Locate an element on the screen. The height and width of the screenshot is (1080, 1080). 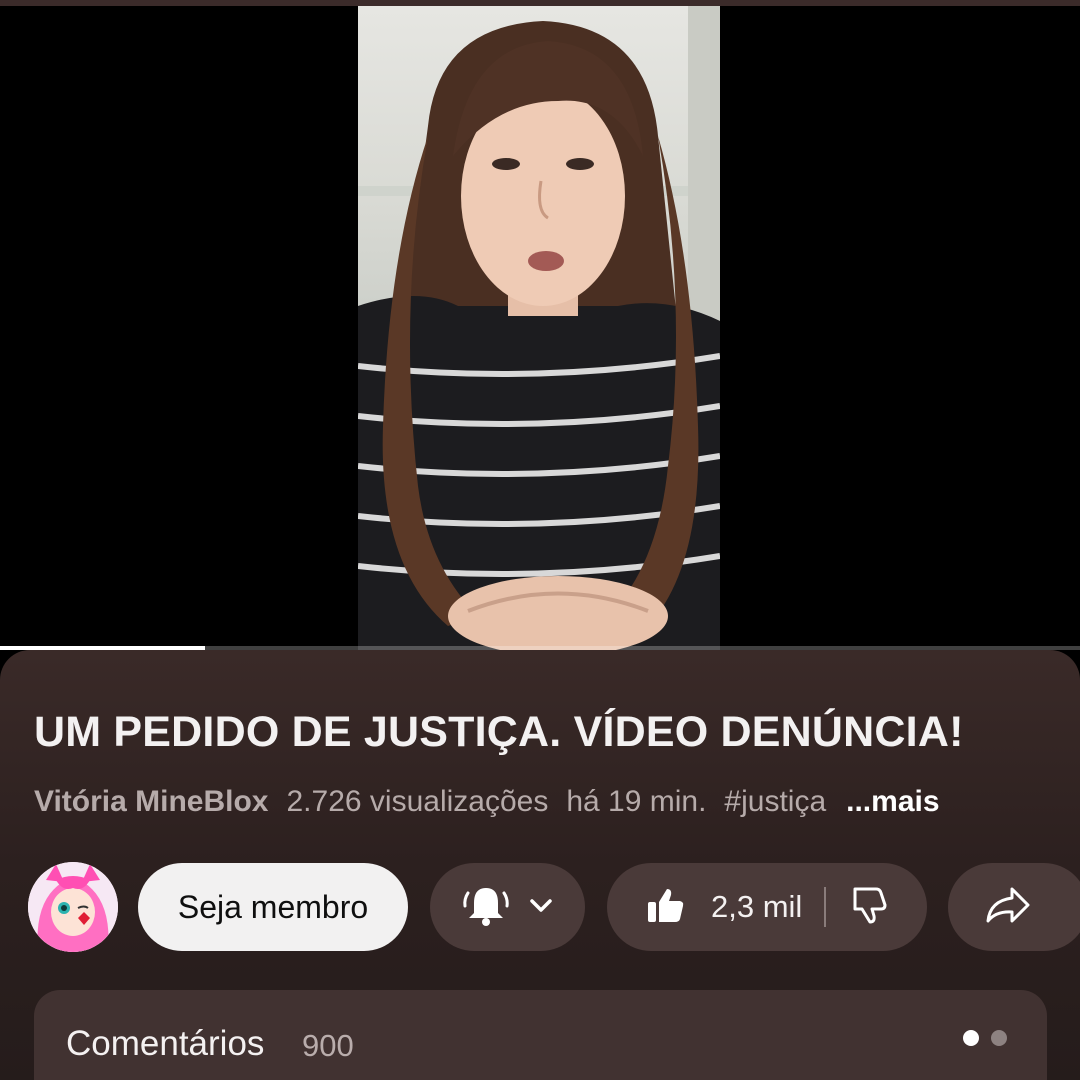
more-link: ...mais is located at coordinates (892, 802).